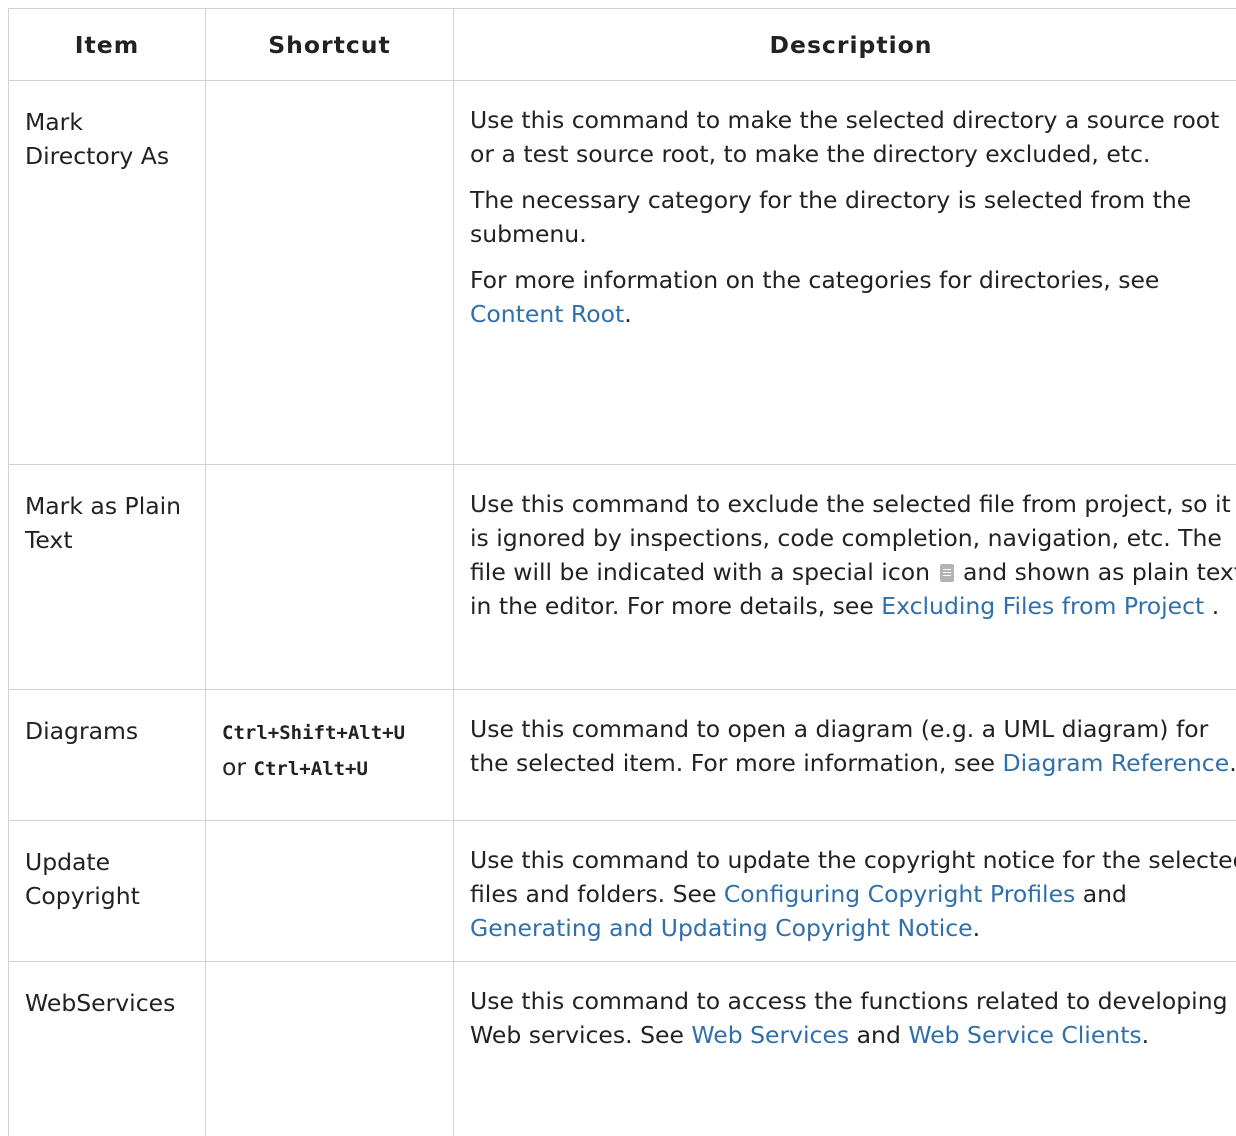 This screenshot has width=1236, height=1136. Describe the element at coordinates (1115, 763) in the screenshot. I see `diagram-reference-link: Diagram Reference` at that location.